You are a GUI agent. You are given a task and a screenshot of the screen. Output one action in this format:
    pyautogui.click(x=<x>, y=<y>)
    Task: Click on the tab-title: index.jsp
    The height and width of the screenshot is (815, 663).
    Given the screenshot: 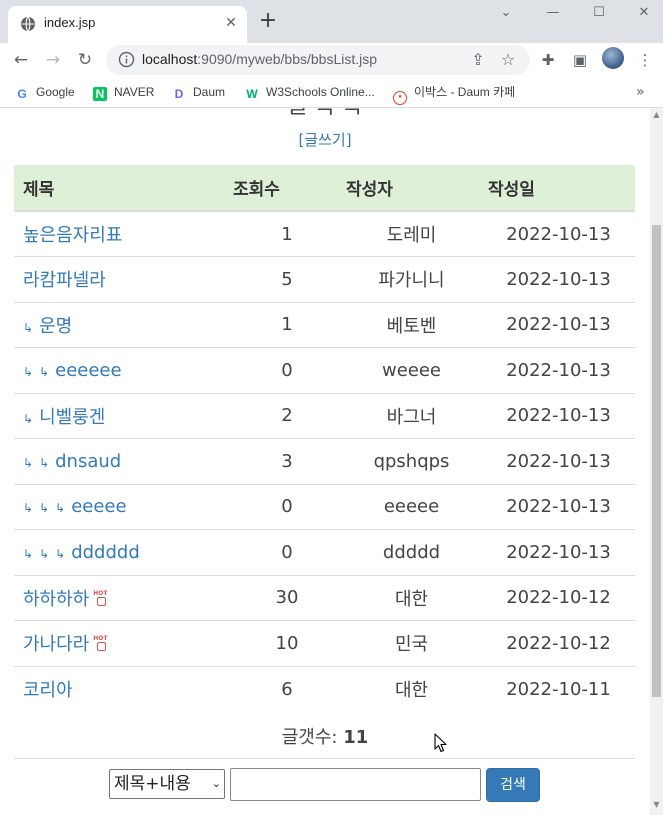 What is the action you would take?
    pyautogui.click(x=70, y=22)
    